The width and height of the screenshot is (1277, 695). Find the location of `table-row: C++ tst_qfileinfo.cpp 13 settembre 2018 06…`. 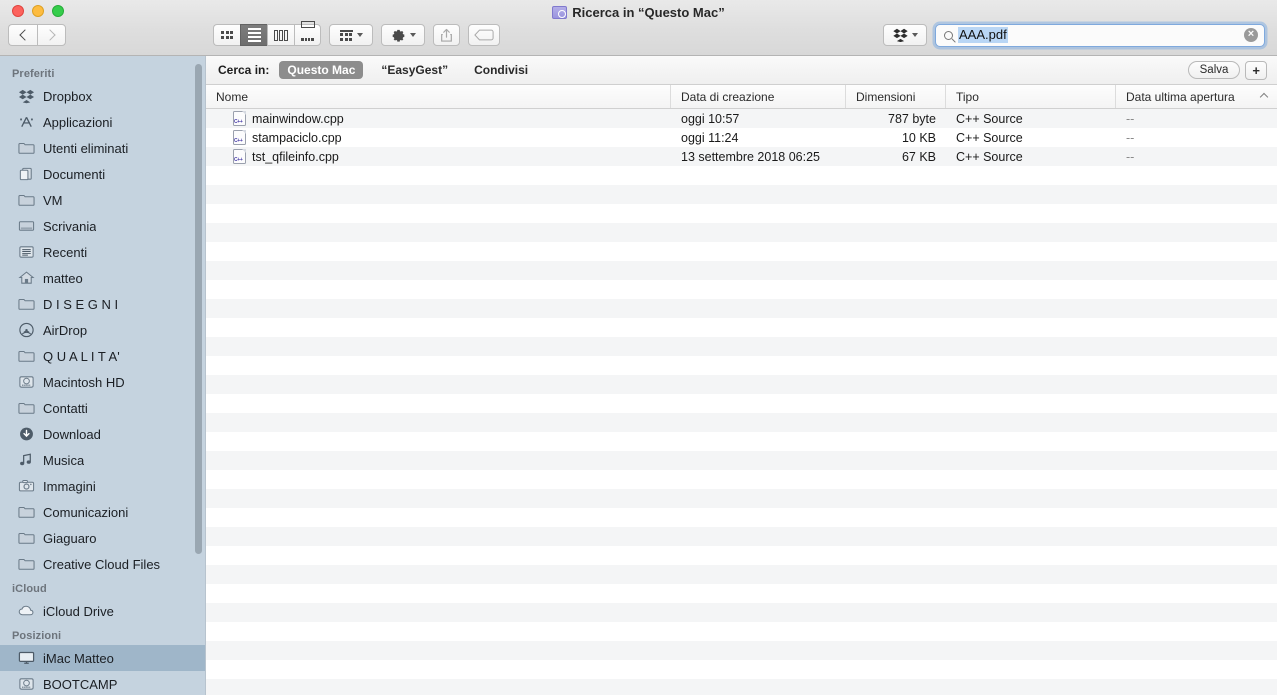

table-row: C++ tst_qfileinfo.cpp 13 settembre 2018 06… is located at coordinates (741, 156).